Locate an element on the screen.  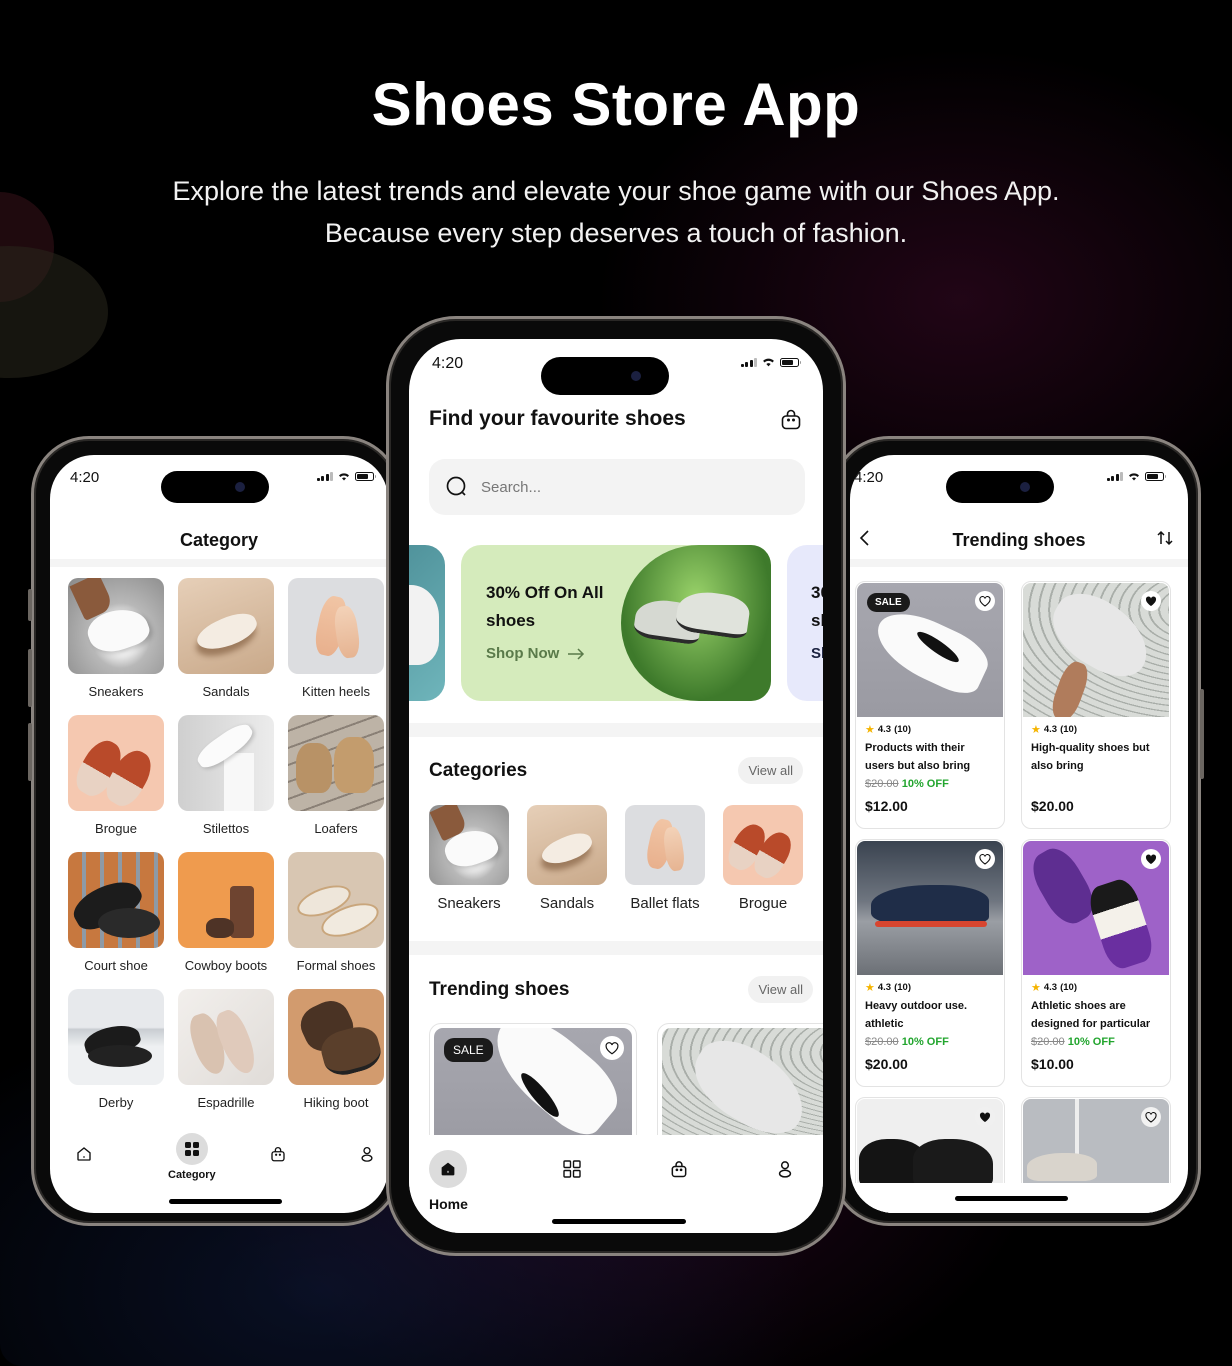
signal-icon is located at coordinates (324, 476).